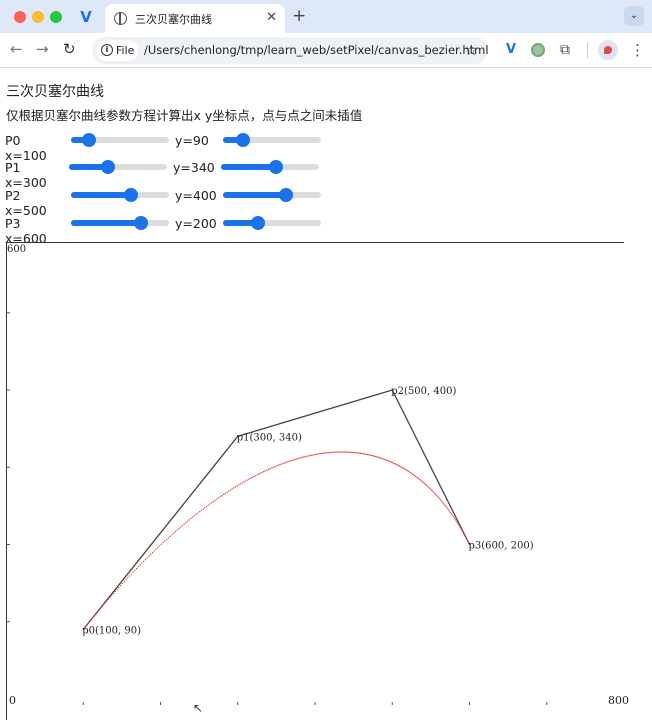 Image resolution: width=652 pixels, height=720 pixels. Describe the element at coordinates (42, 49) in the screenshot. I see `forward-button: →` at that location.